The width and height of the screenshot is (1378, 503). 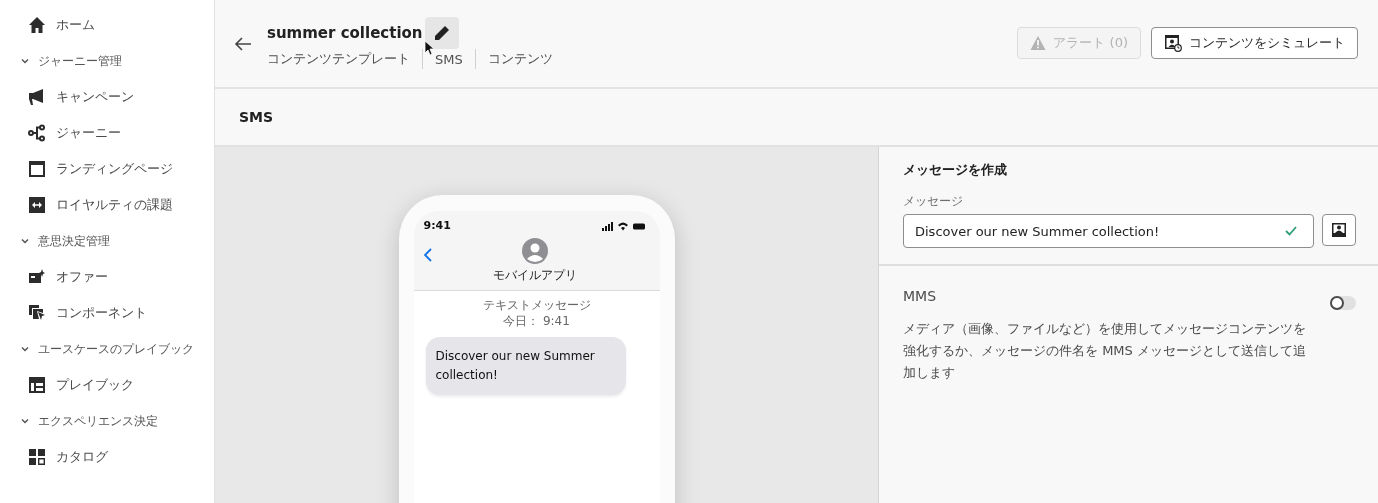 What do you see at coordinates (37, 133) in the screenshot?
I see `branch-nodes-icon` at bounding box center [37, 133].